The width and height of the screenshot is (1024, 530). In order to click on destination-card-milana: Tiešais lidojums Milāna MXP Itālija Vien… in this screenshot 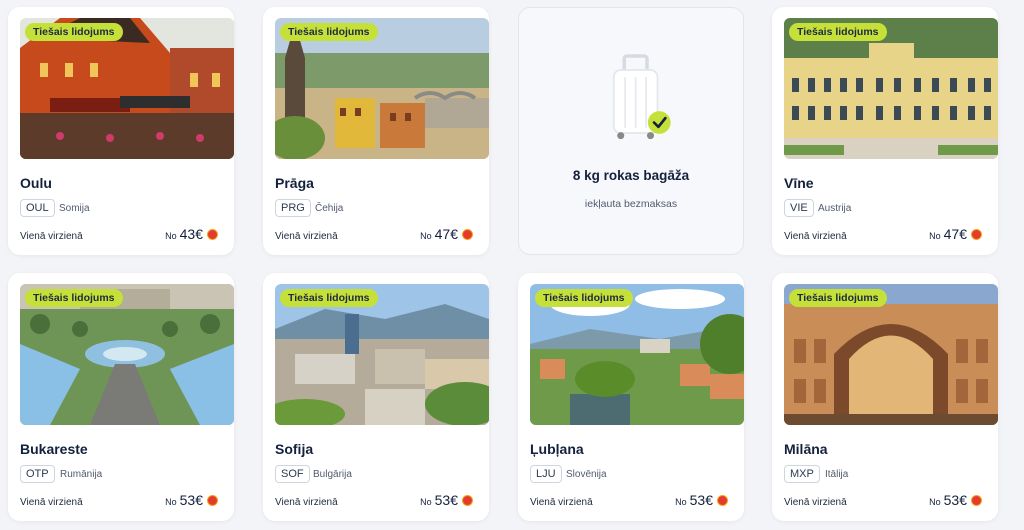, I will do `click(885, 397)`.